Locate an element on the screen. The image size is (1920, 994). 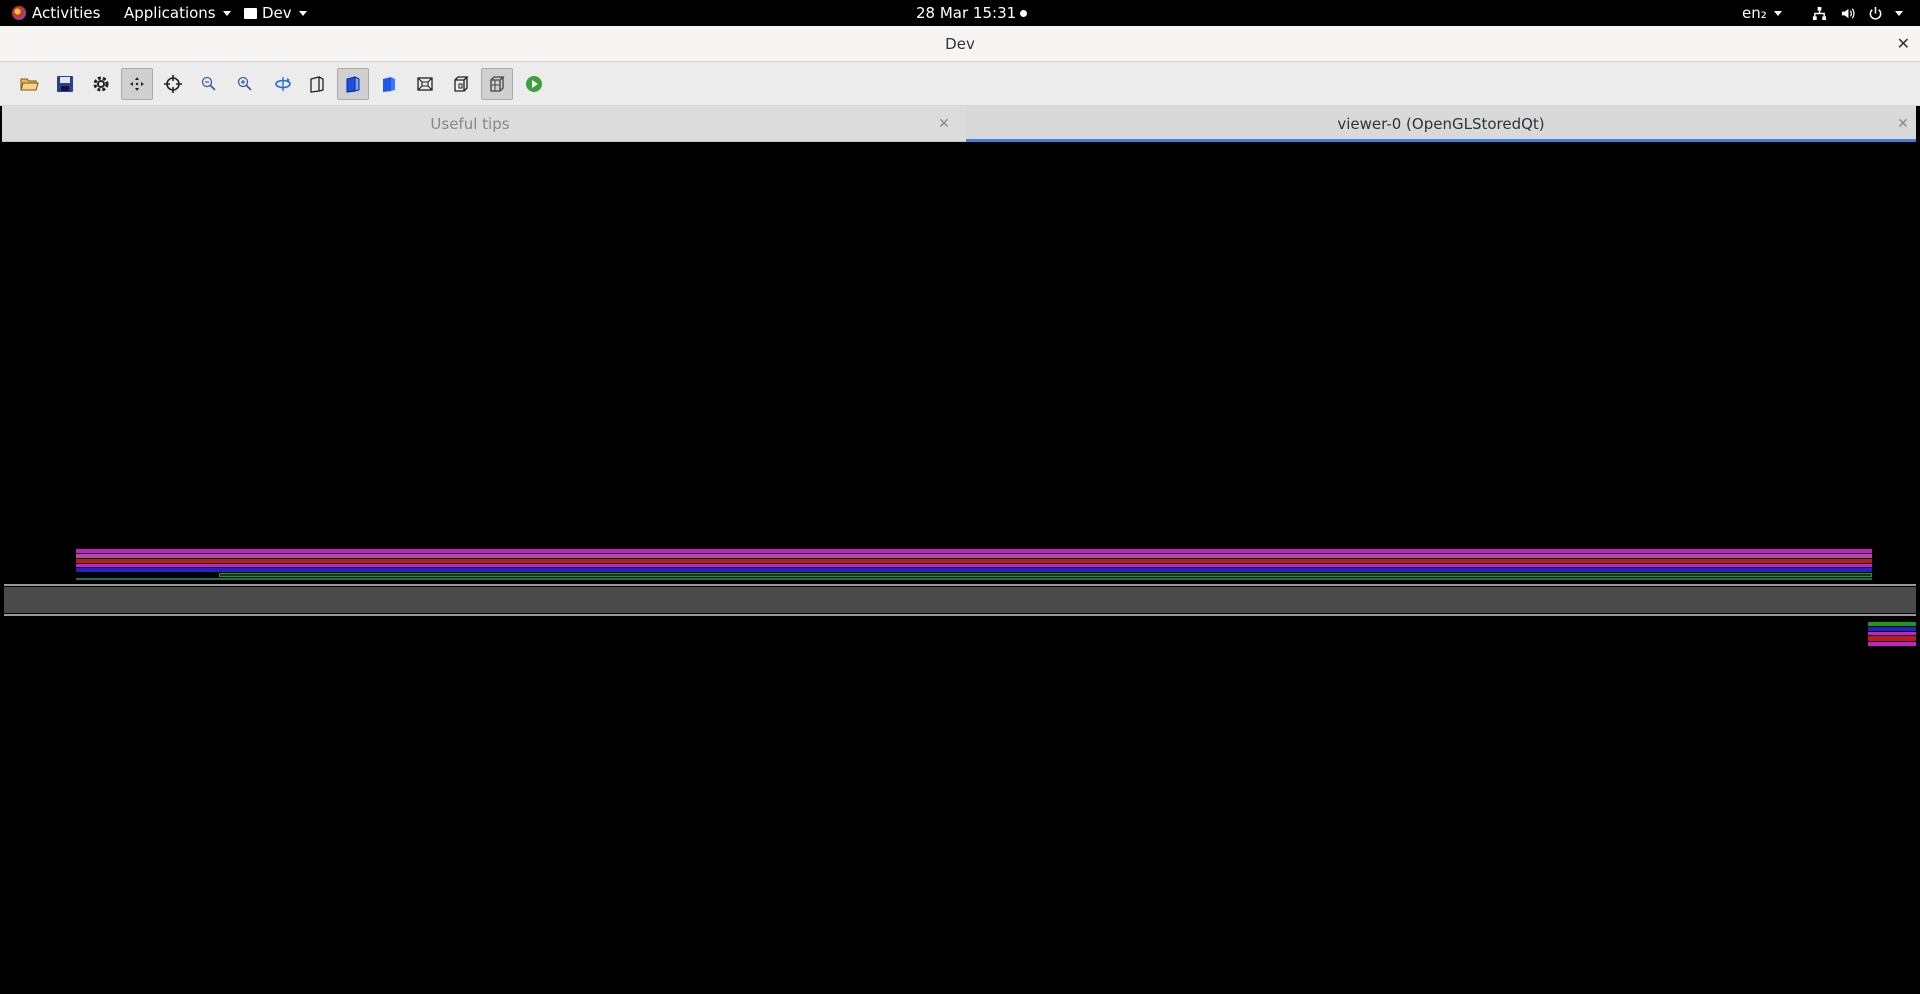
gear-icon is located at coordinates (101, 84).